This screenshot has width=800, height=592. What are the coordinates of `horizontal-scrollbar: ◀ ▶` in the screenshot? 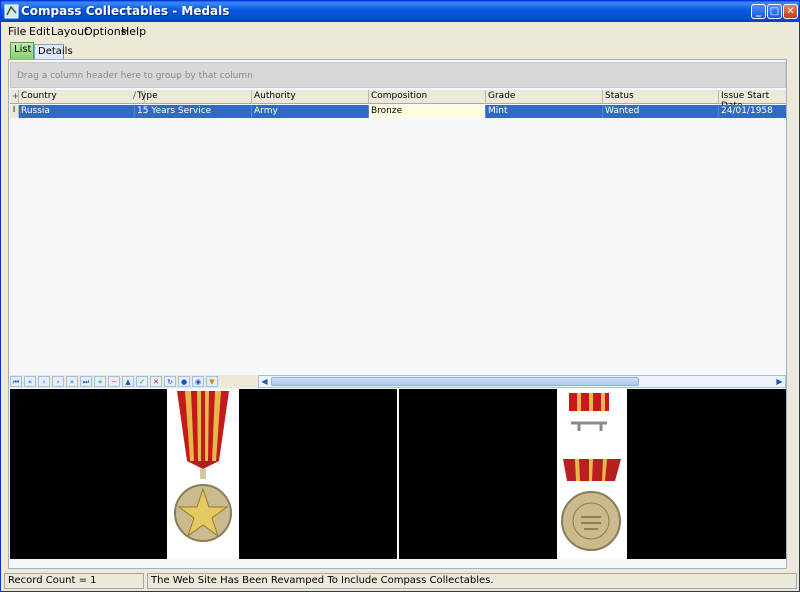 It's located at (522, 381).